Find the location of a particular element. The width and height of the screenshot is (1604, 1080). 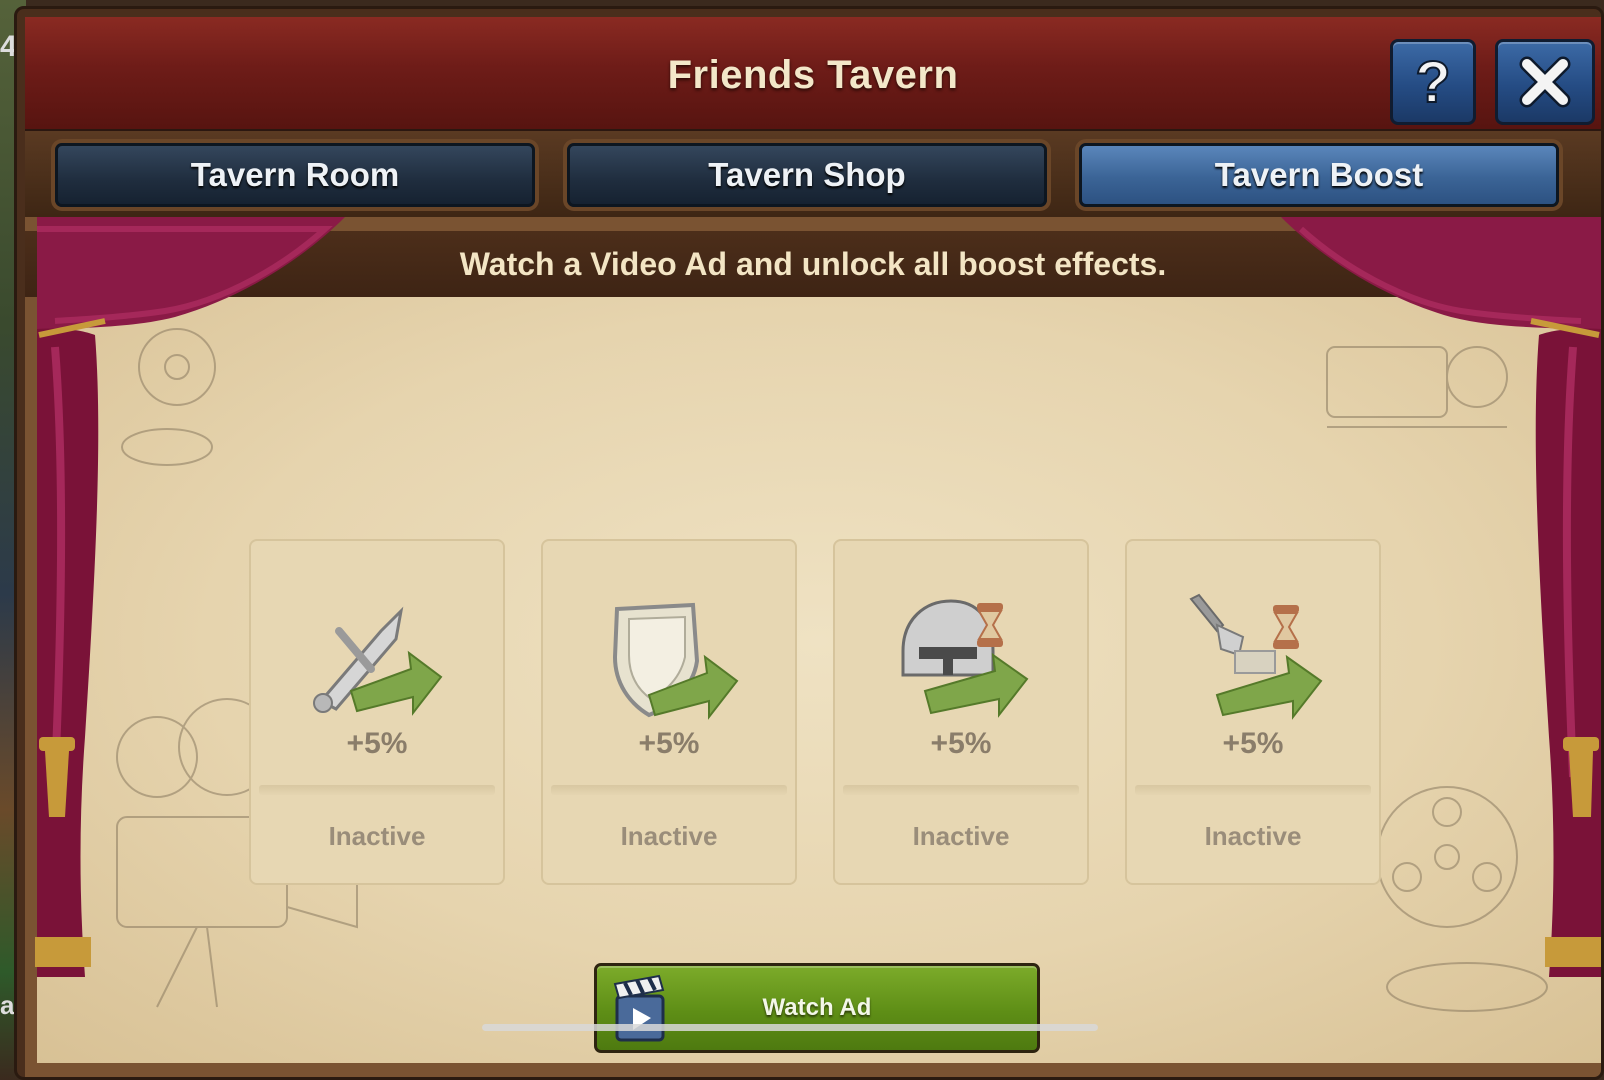

watch-ad-button: Watch Ad is located at coordinates (817, 1008).